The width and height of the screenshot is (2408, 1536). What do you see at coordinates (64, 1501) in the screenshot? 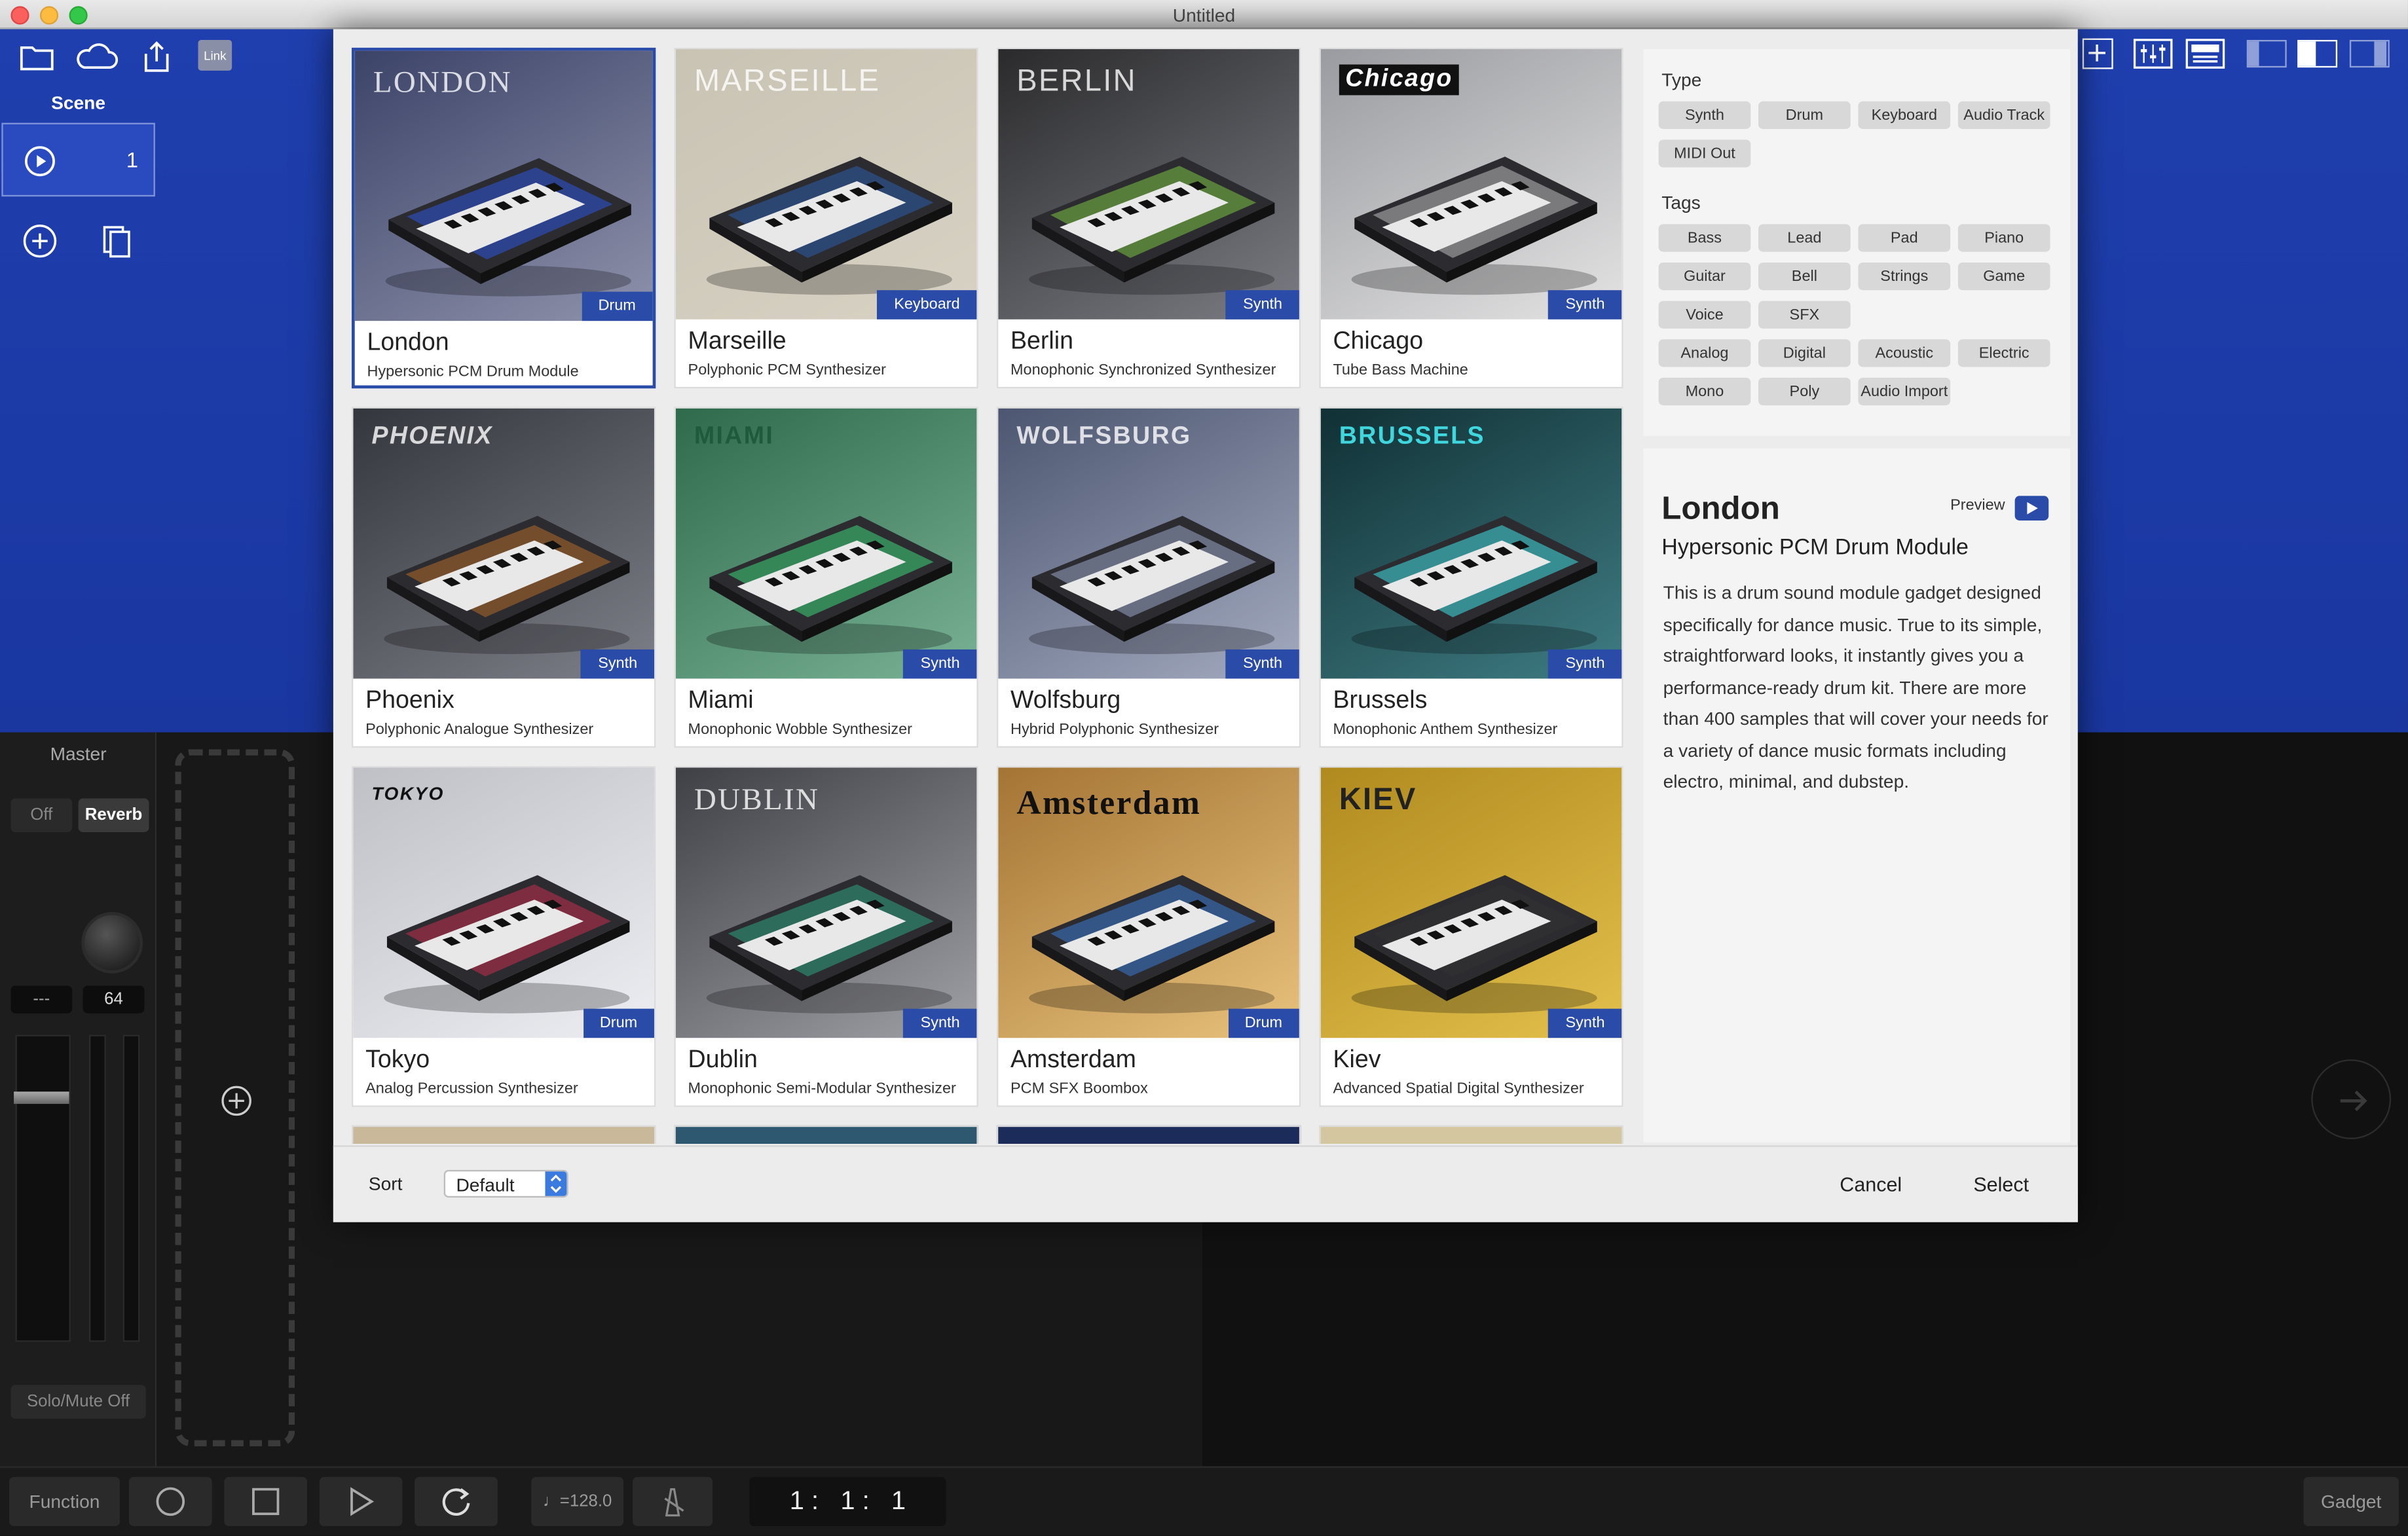
I see `function-button: Function` at bounding box center [64, 1501].